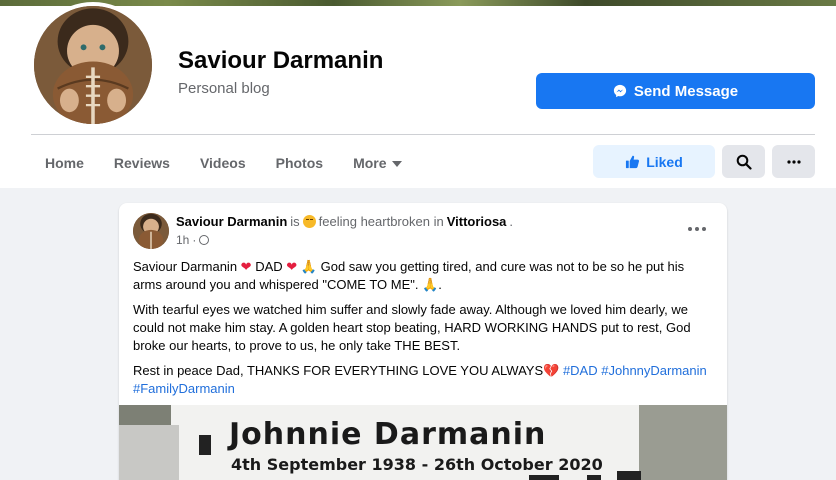 Image resolution: width=836 pixels, height=480 pixels. I want to click on tab-home: Home, so click(64, 163).